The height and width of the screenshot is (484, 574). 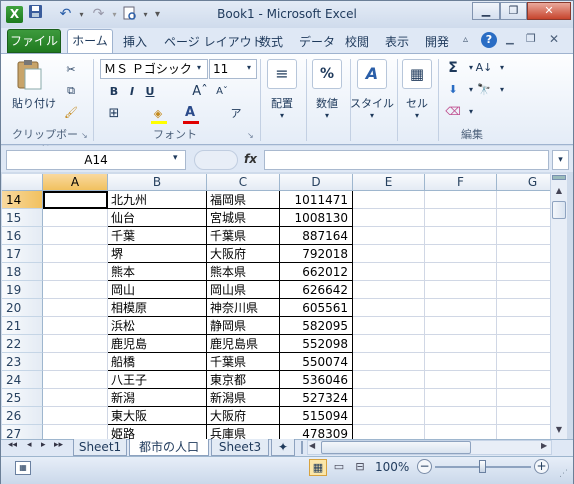 I want to click on sheet-tab-1: Sheet1, so click(x=100, y=447).